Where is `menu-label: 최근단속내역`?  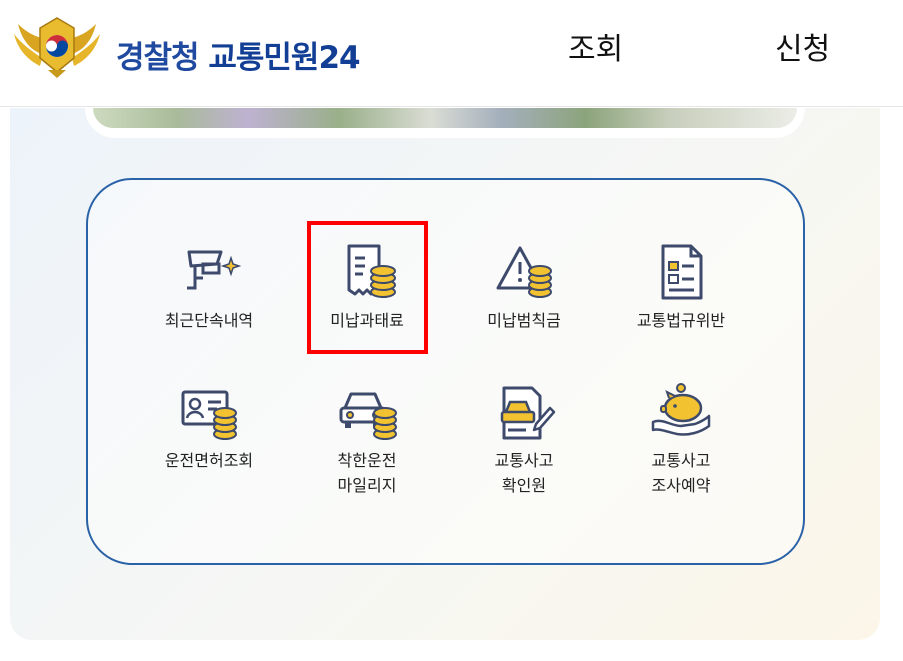
menu-label: 최근단속내역 is located at coordinates (209, 320).